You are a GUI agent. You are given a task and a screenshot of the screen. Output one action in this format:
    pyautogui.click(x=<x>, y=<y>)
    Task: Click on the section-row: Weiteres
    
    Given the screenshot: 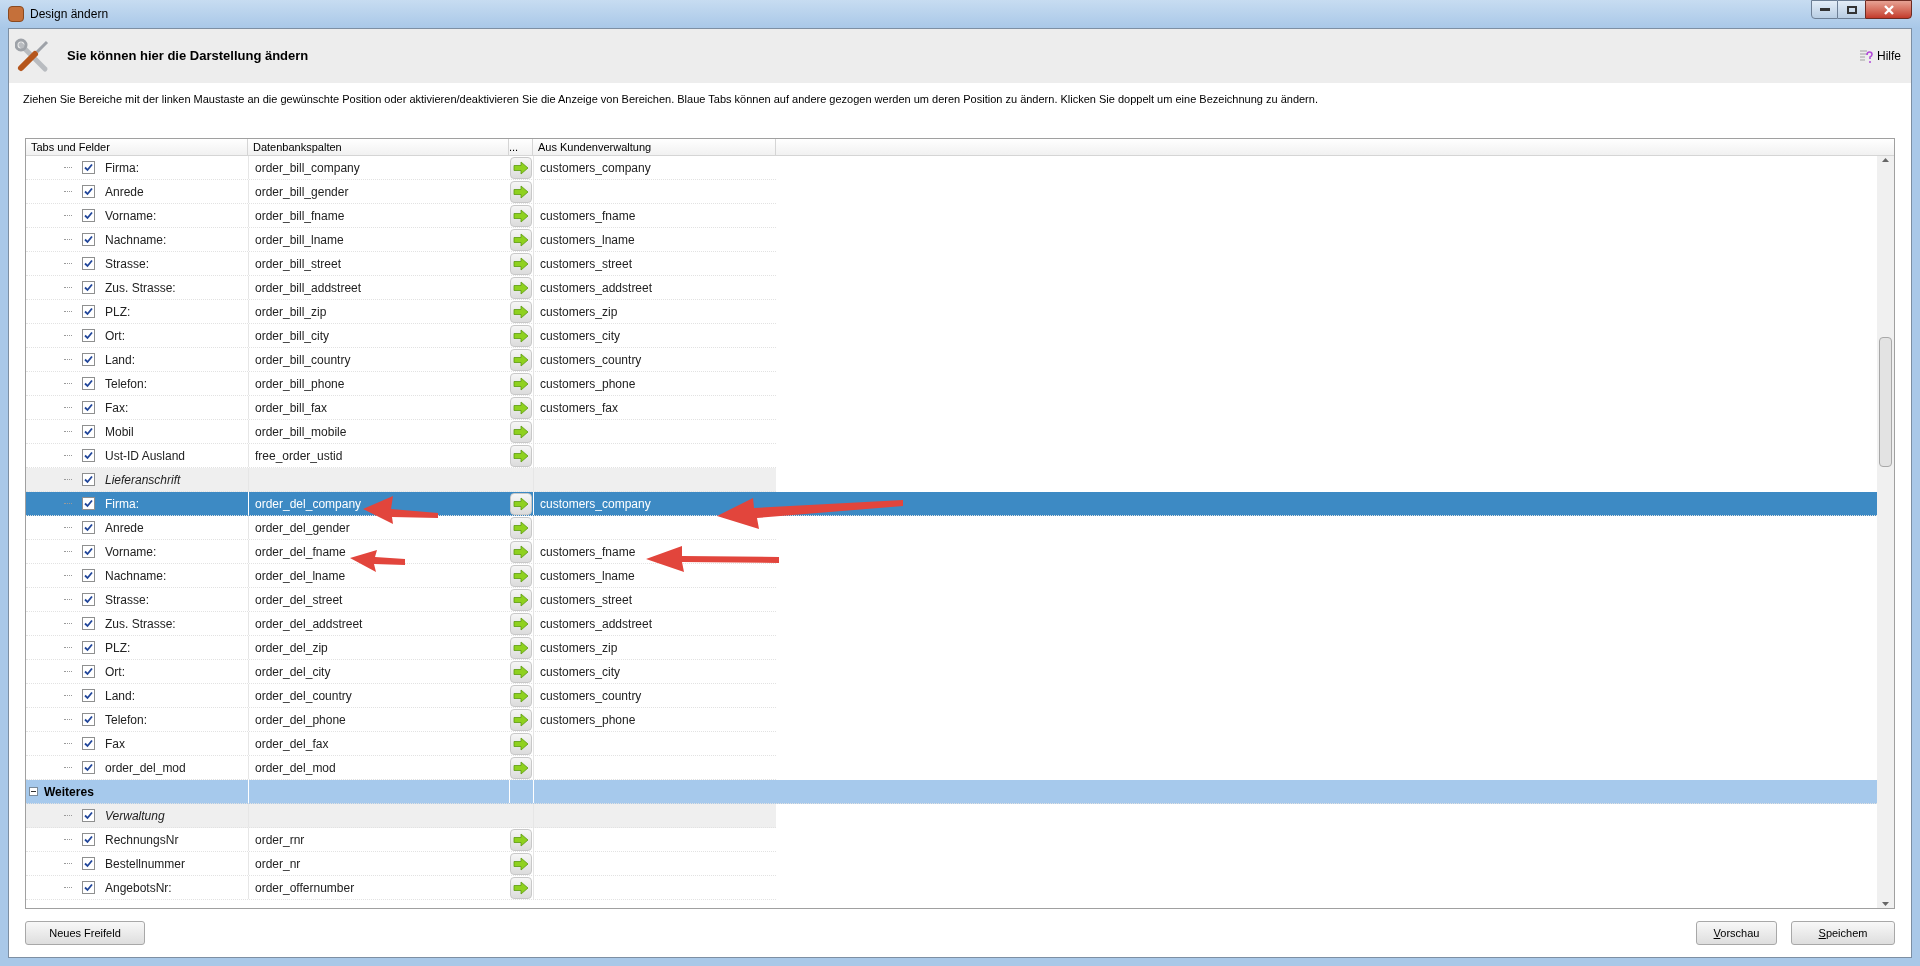 What is the action you would take?
    pyautogui.click(x=951, y=792)
    